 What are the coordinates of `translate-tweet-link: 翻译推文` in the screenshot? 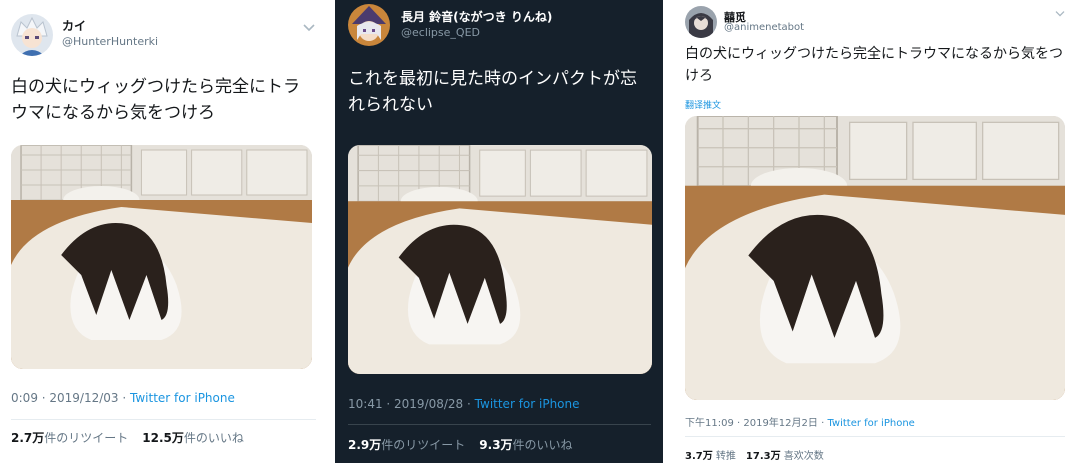 It's located at (703, 104).